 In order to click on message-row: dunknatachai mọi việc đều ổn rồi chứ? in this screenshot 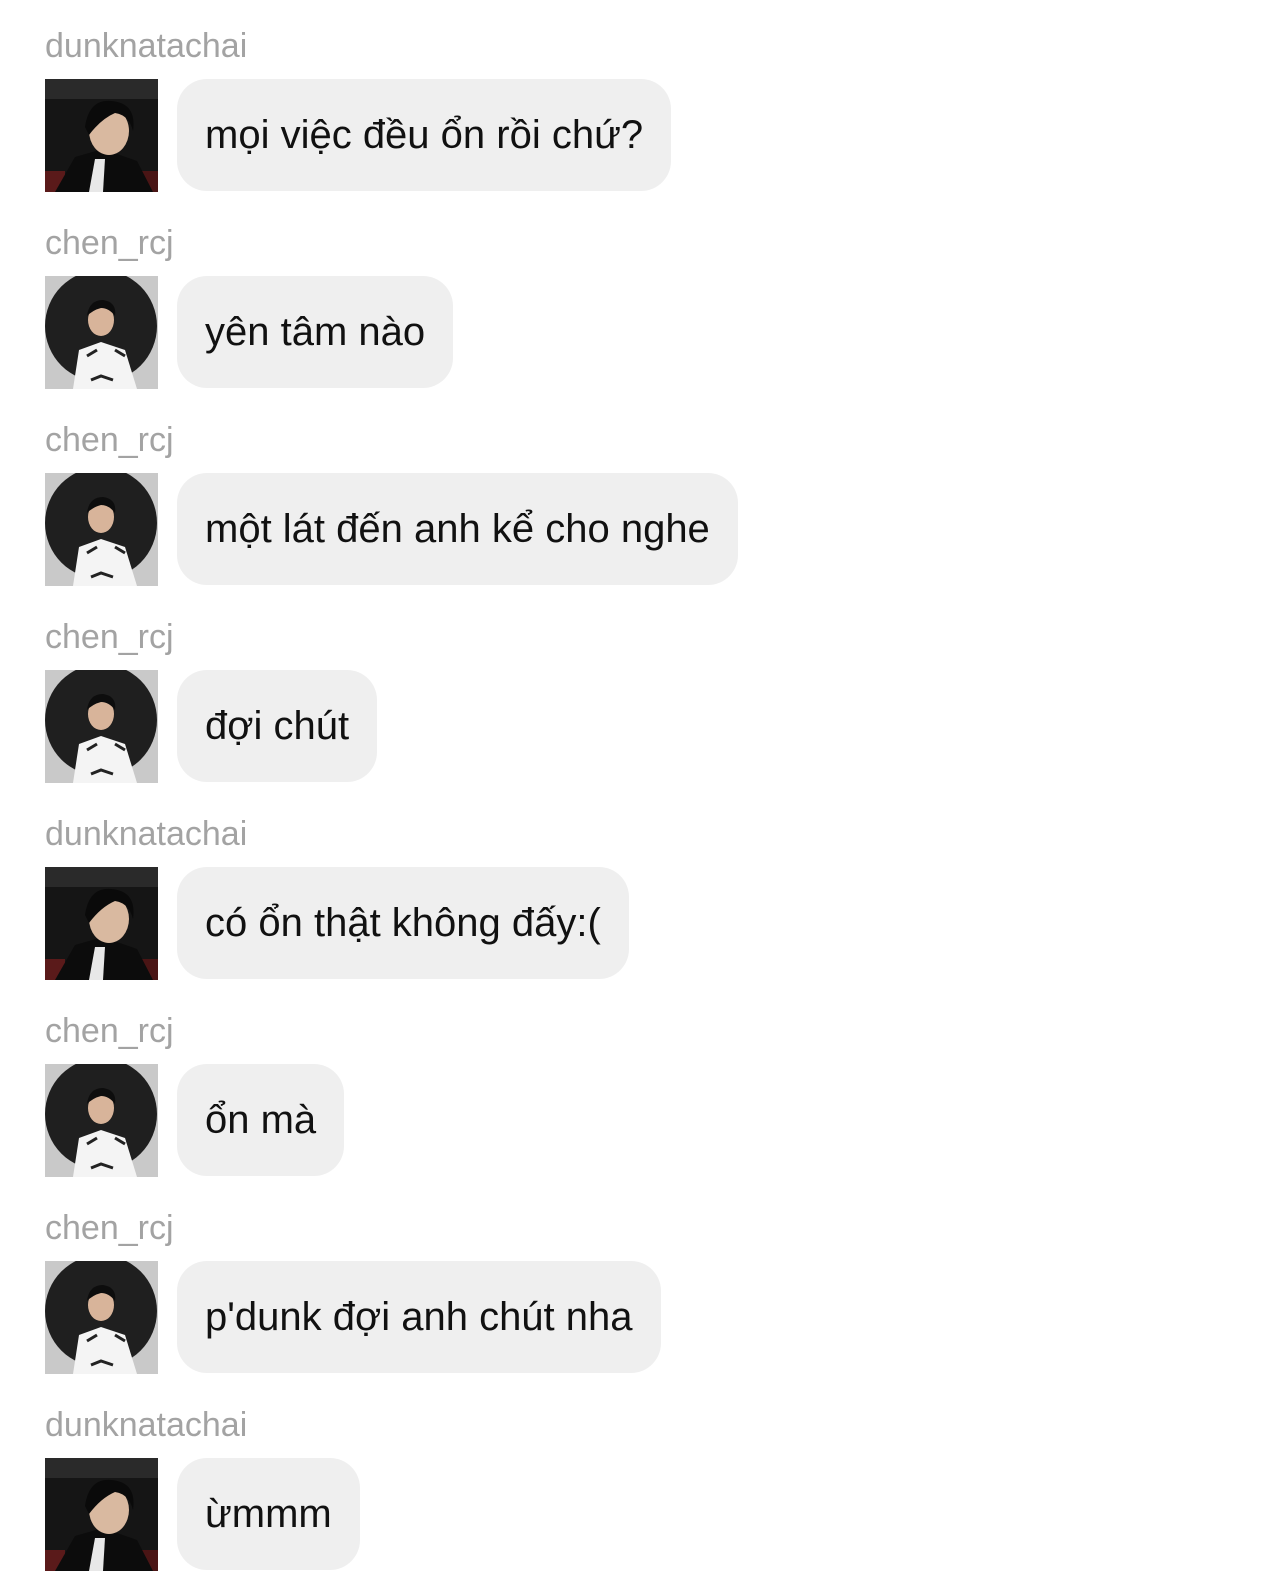, I will do `click(645, 98)`.